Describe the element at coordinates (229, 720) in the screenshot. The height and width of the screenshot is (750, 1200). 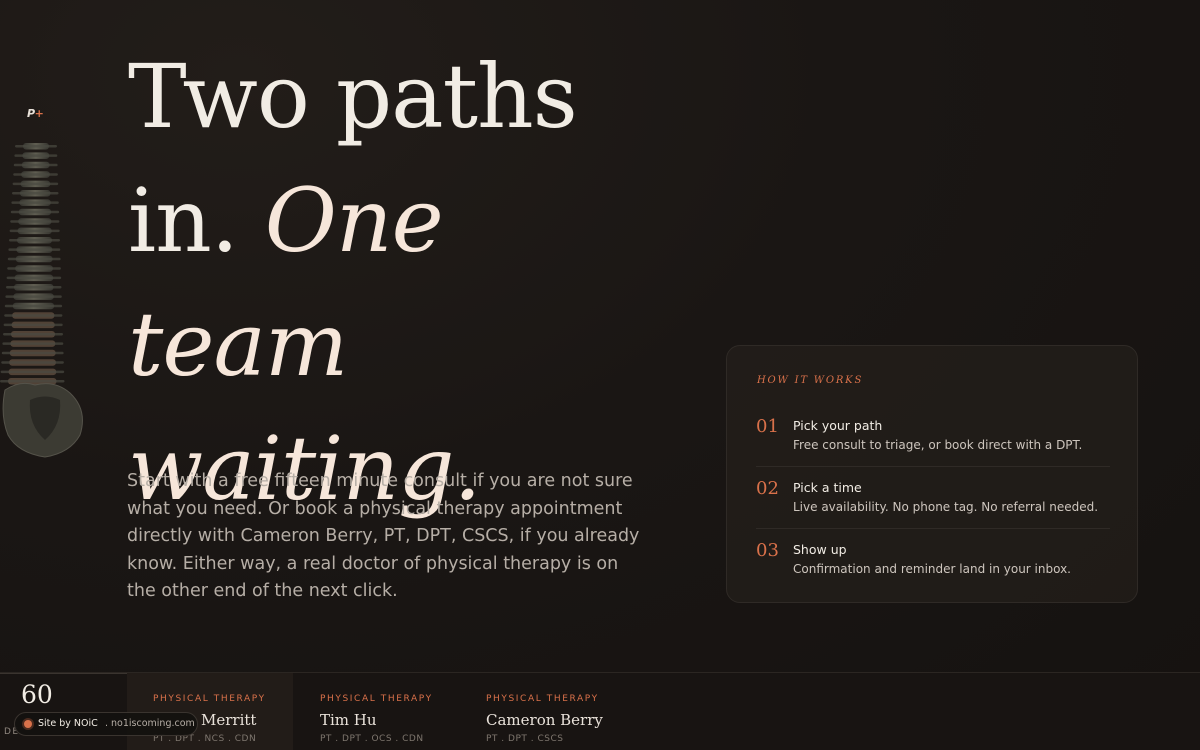
I see `member-name: Merritt` at that location.